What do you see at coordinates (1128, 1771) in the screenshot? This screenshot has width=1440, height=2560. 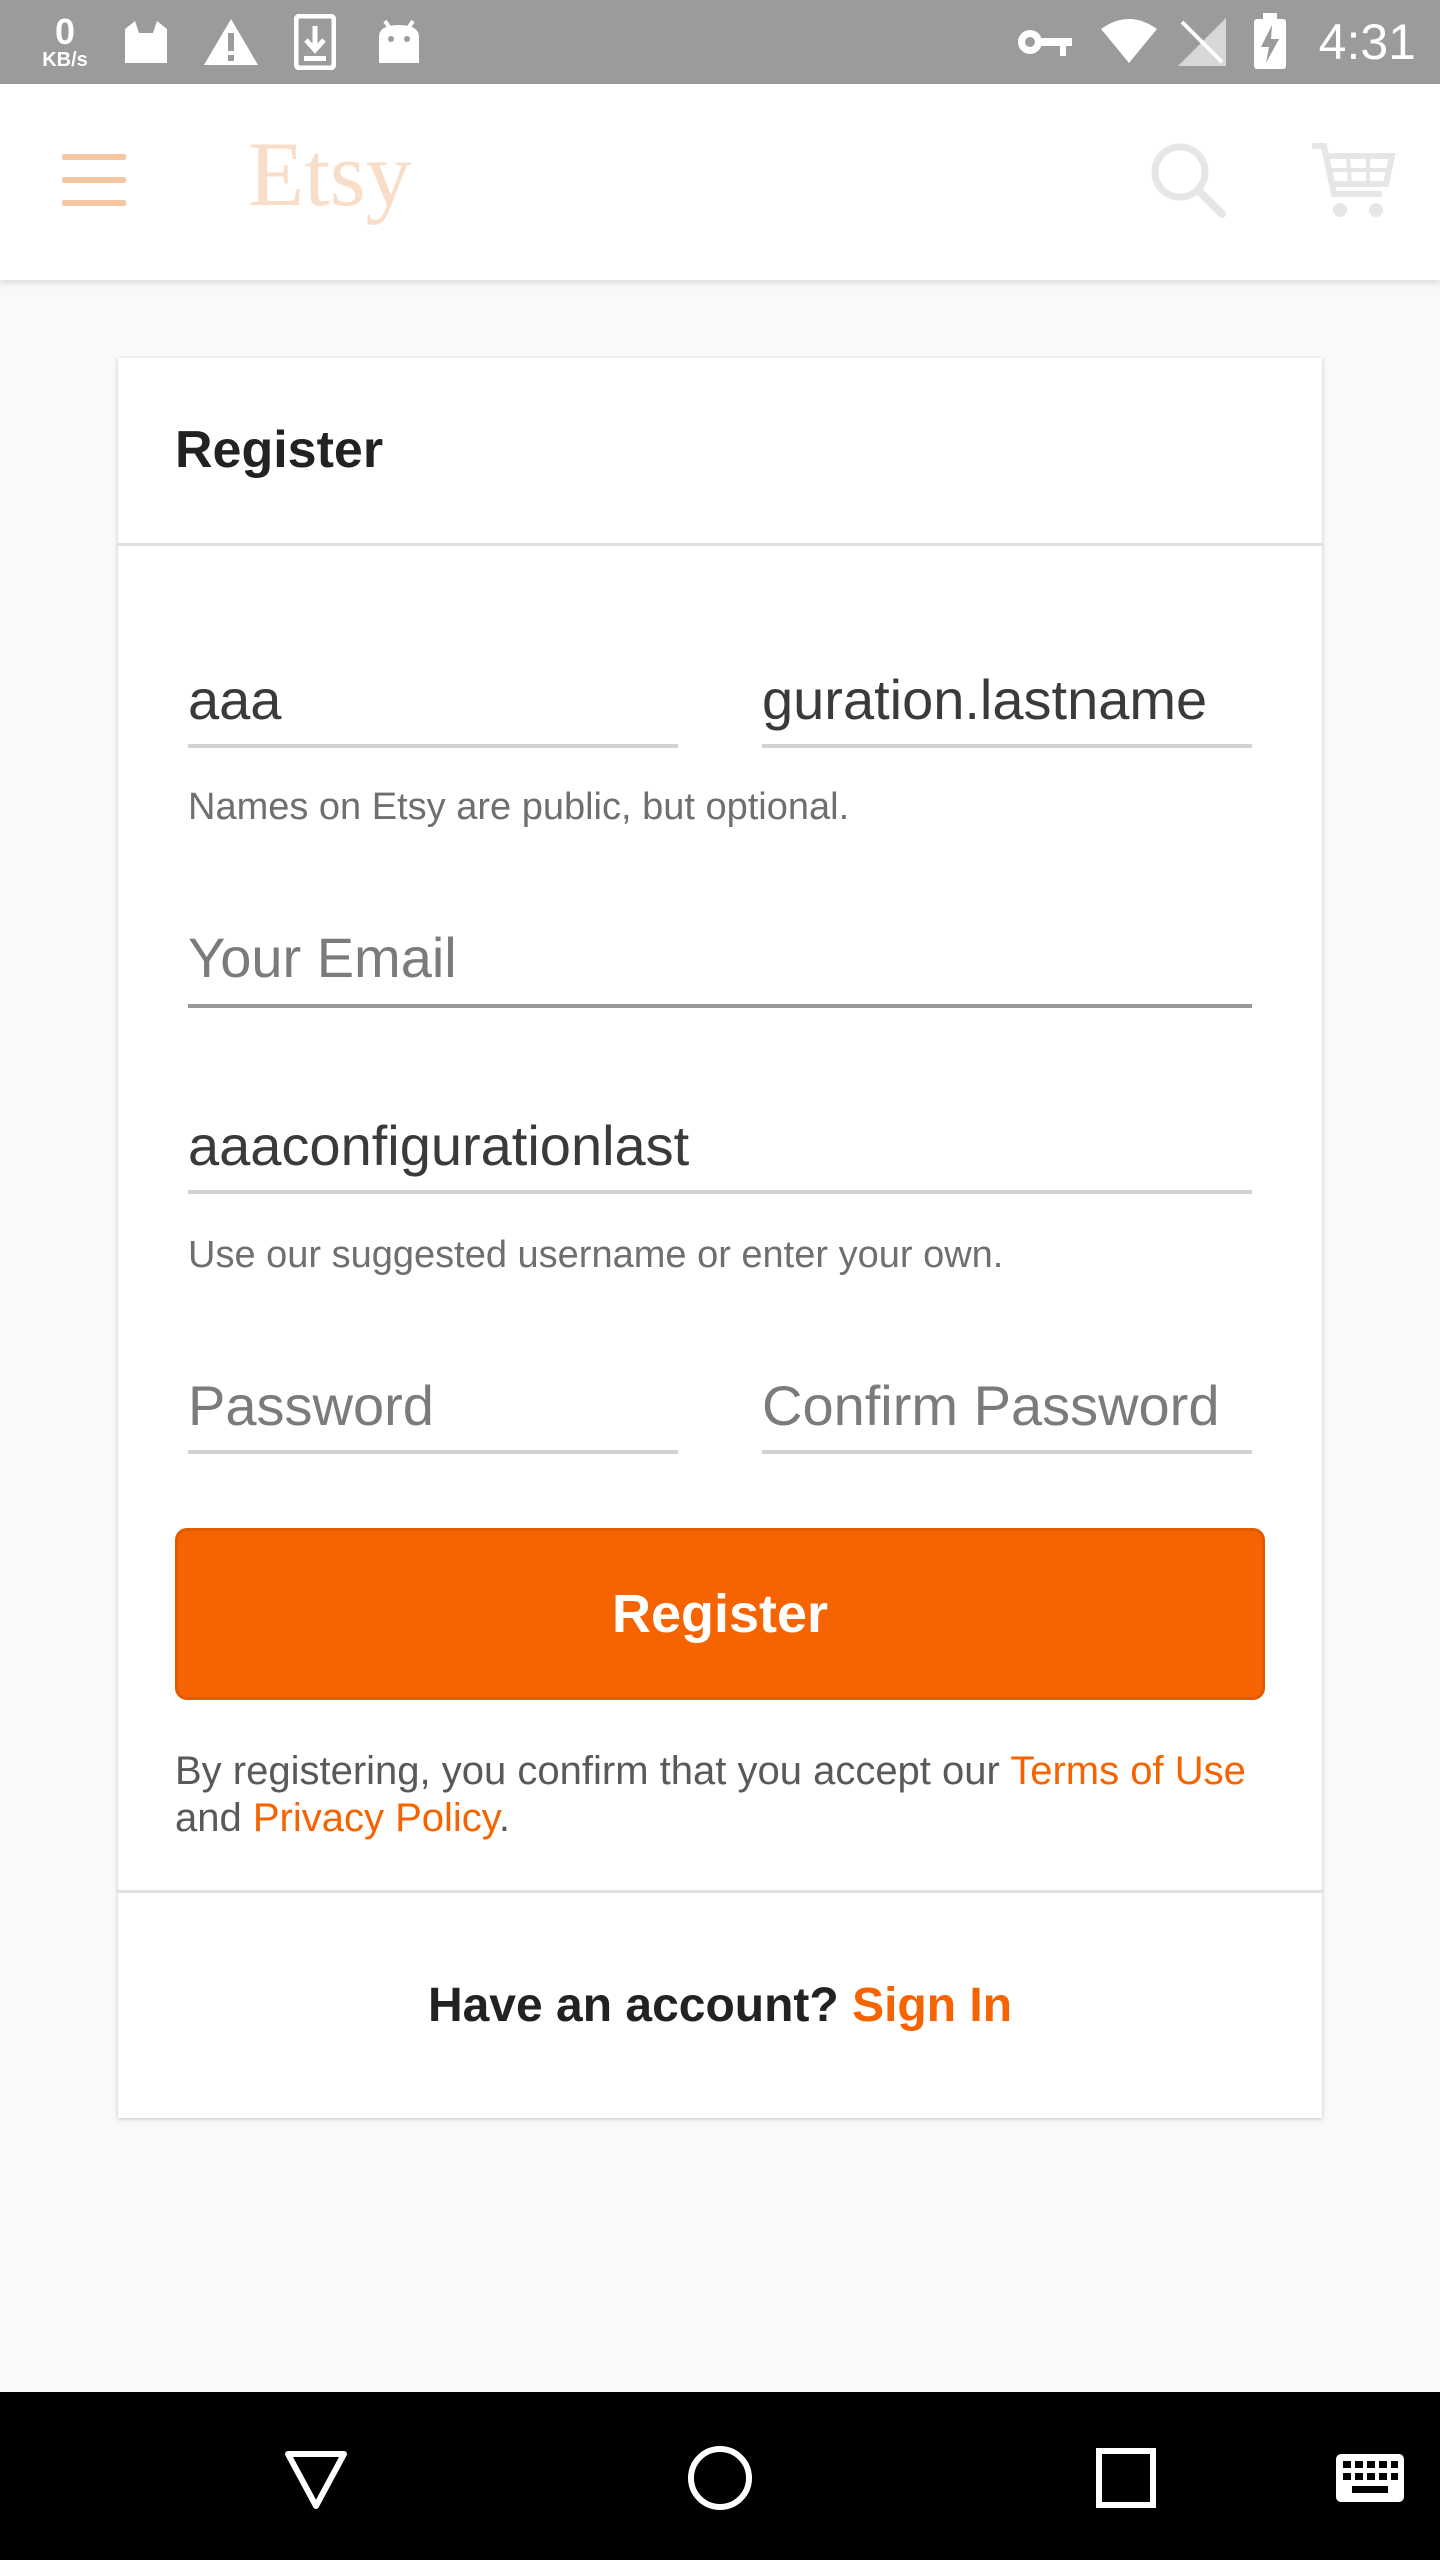 I see `terms-of-use-link: Terms of Use` at bounding box center [1128, 1771].